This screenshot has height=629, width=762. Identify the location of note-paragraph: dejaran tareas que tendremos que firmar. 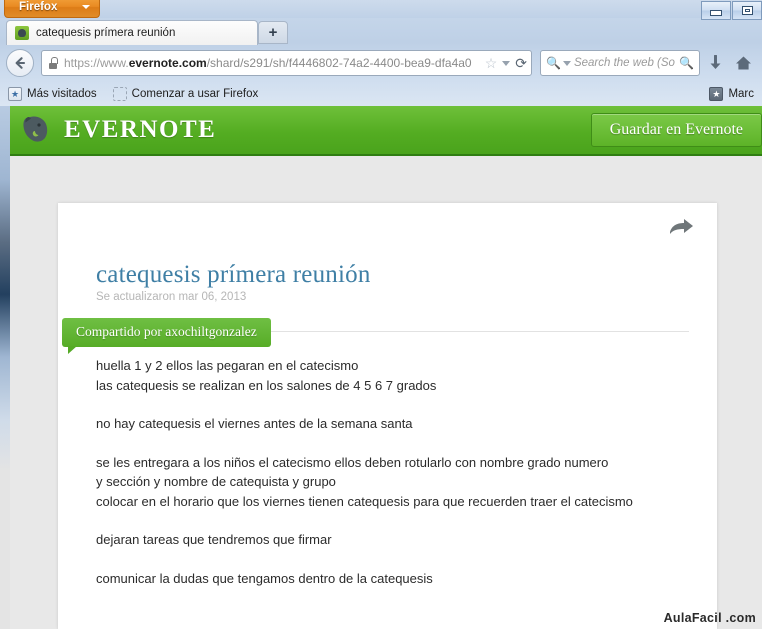
(214, 539).